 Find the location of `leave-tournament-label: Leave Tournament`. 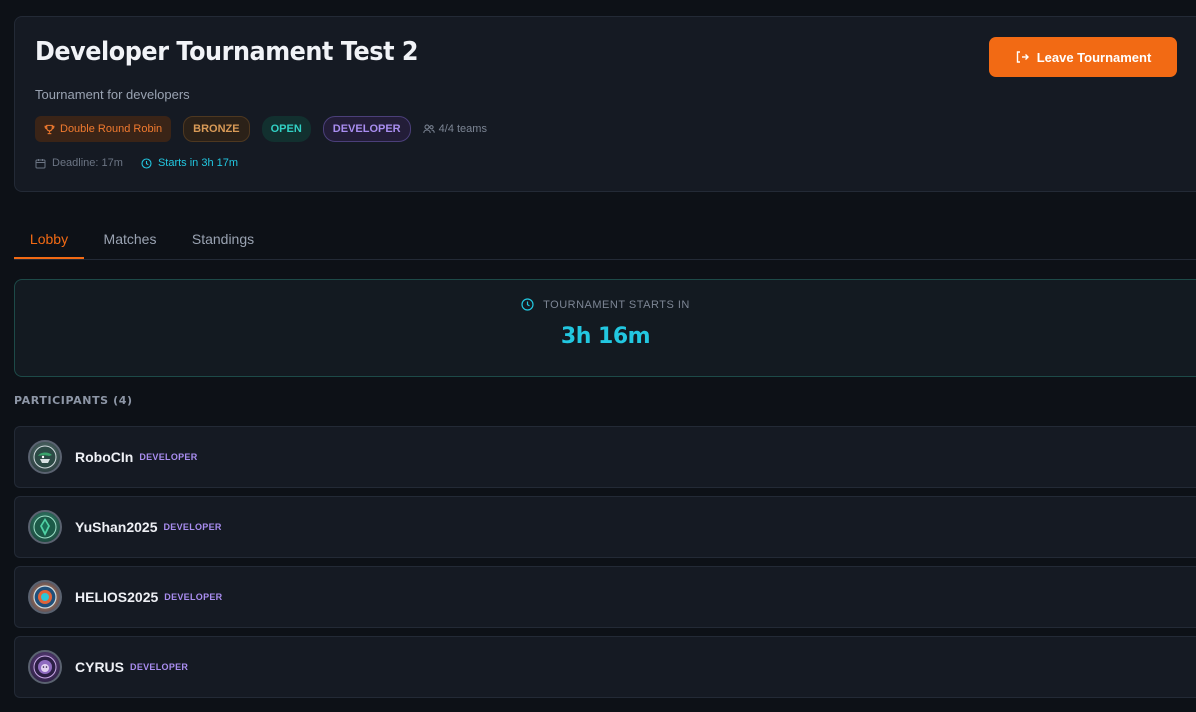

leave-tournament-label: Leave Tournament is located at coordinates (1094, 57).